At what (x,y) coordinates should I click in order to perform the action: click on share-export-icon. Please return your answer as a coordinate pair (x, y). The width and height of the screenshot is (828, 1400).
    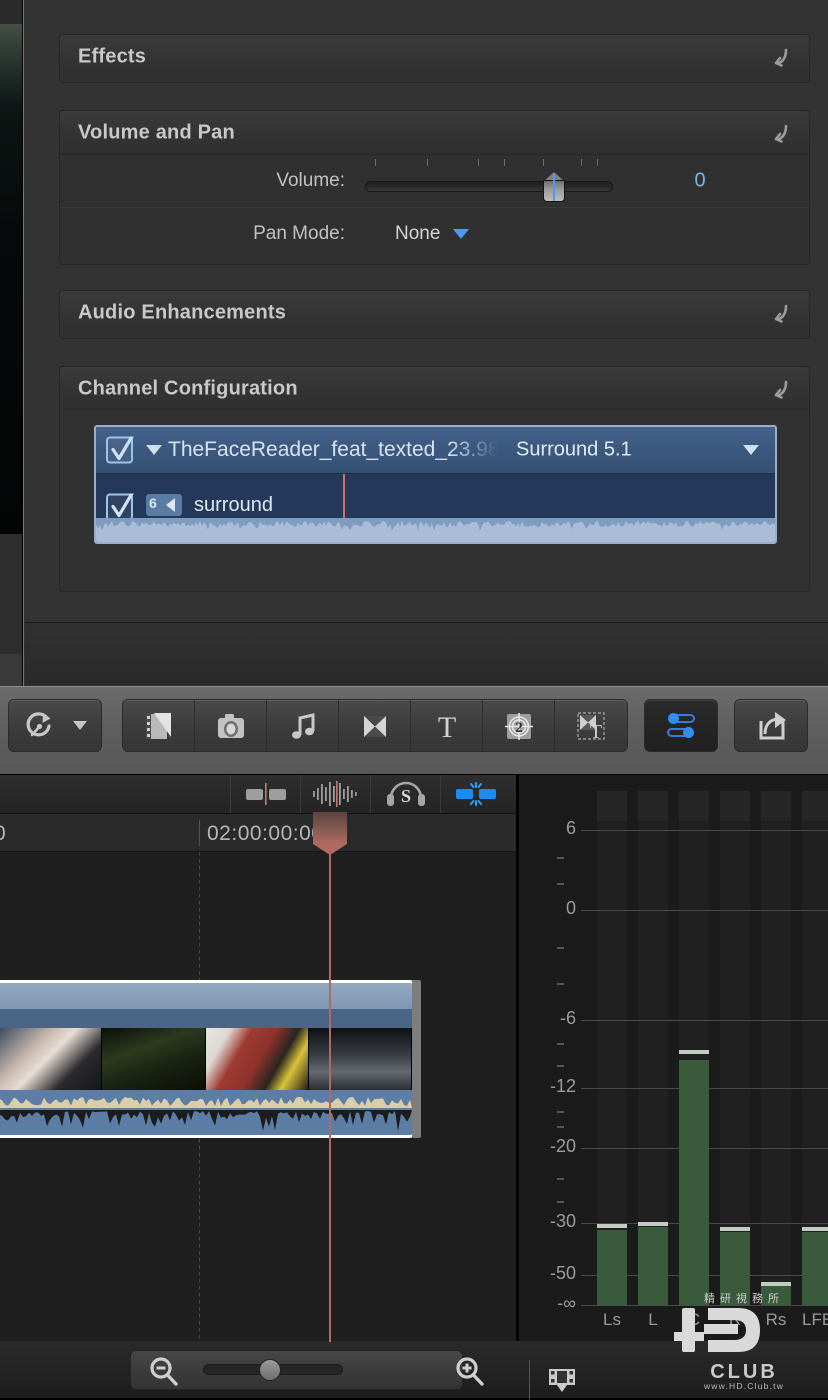
    Looking at the image, I should click on (772, 725).